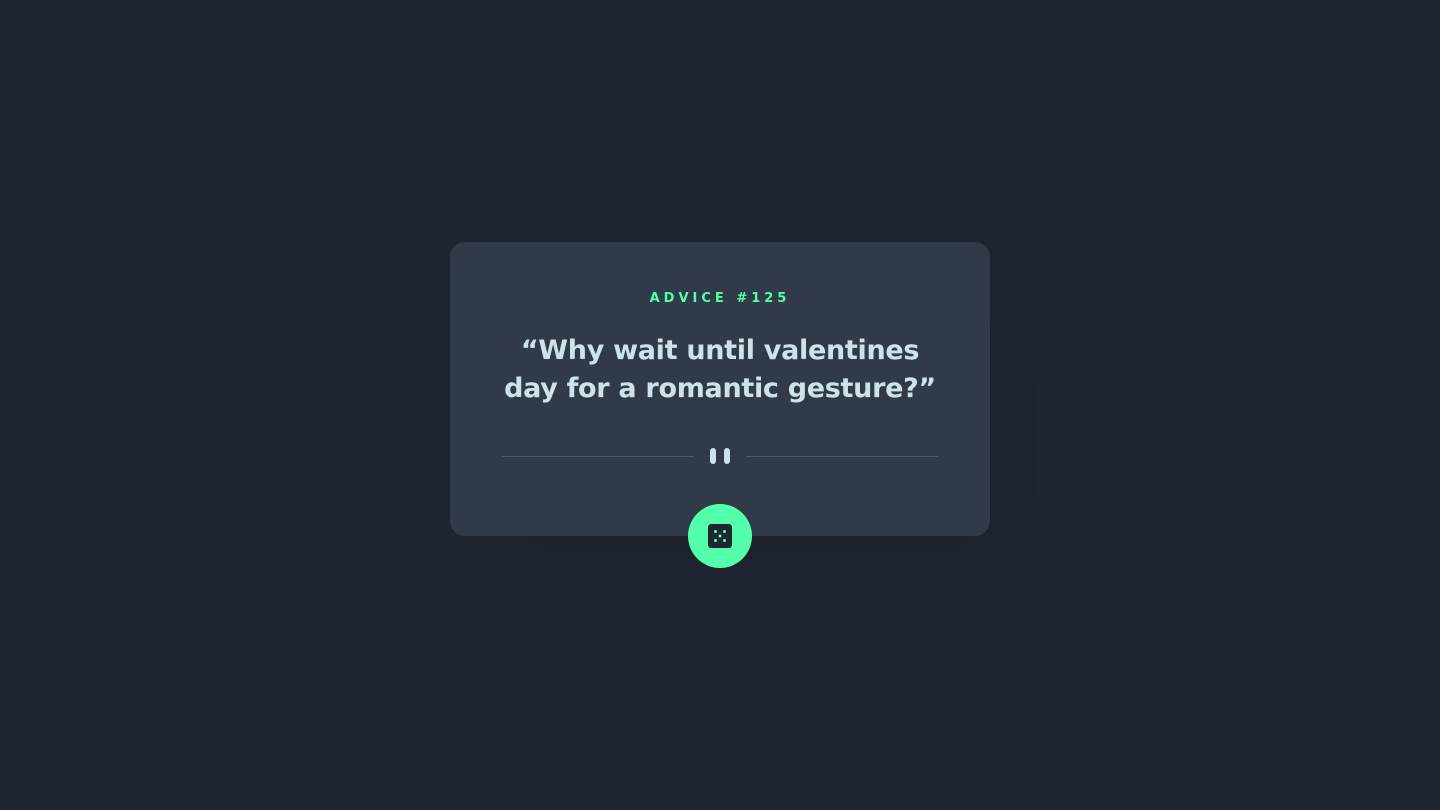 The width and height of the screenshot is (1440, 810). I want to click on new-advice-button, so click(720, 536).